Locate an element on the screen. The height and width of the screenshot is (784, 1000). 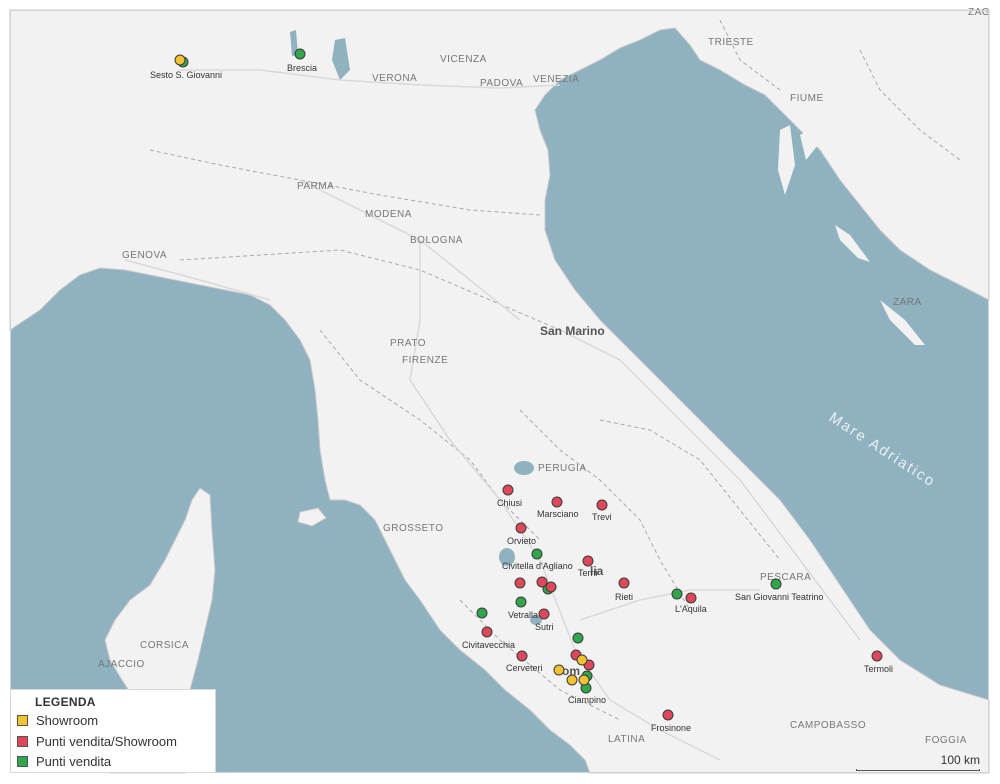
map-label-corsica: CORSICA is located at coordinates (164, 645).